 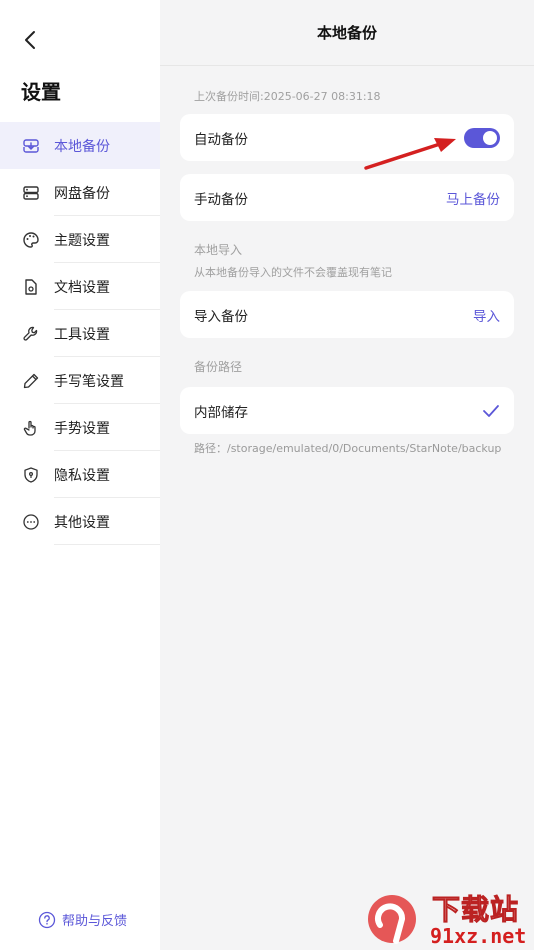 I want to click on cloud-drive-icon, so click(x=31, y=193).